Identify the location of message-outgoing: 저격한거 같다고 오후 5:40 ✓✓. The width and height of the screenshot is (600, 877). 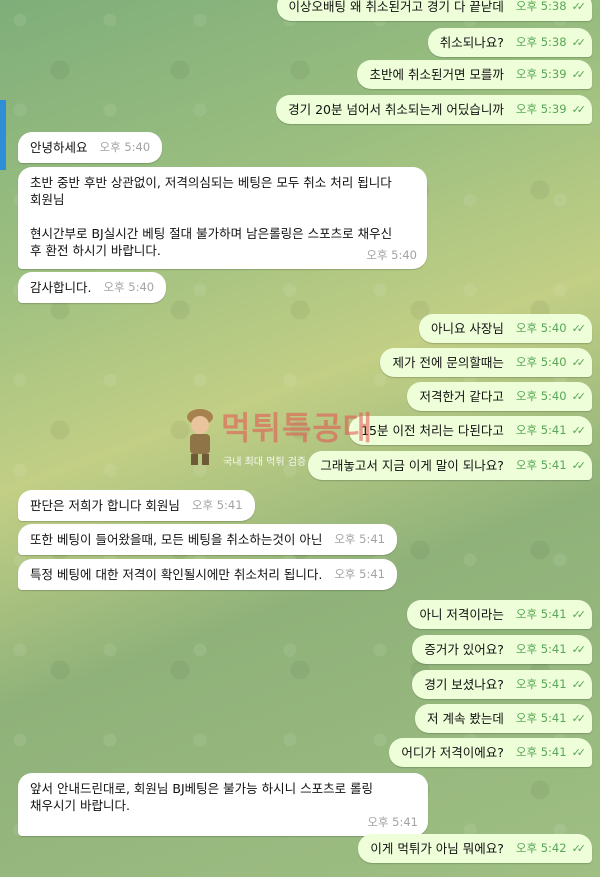
(499, 396).